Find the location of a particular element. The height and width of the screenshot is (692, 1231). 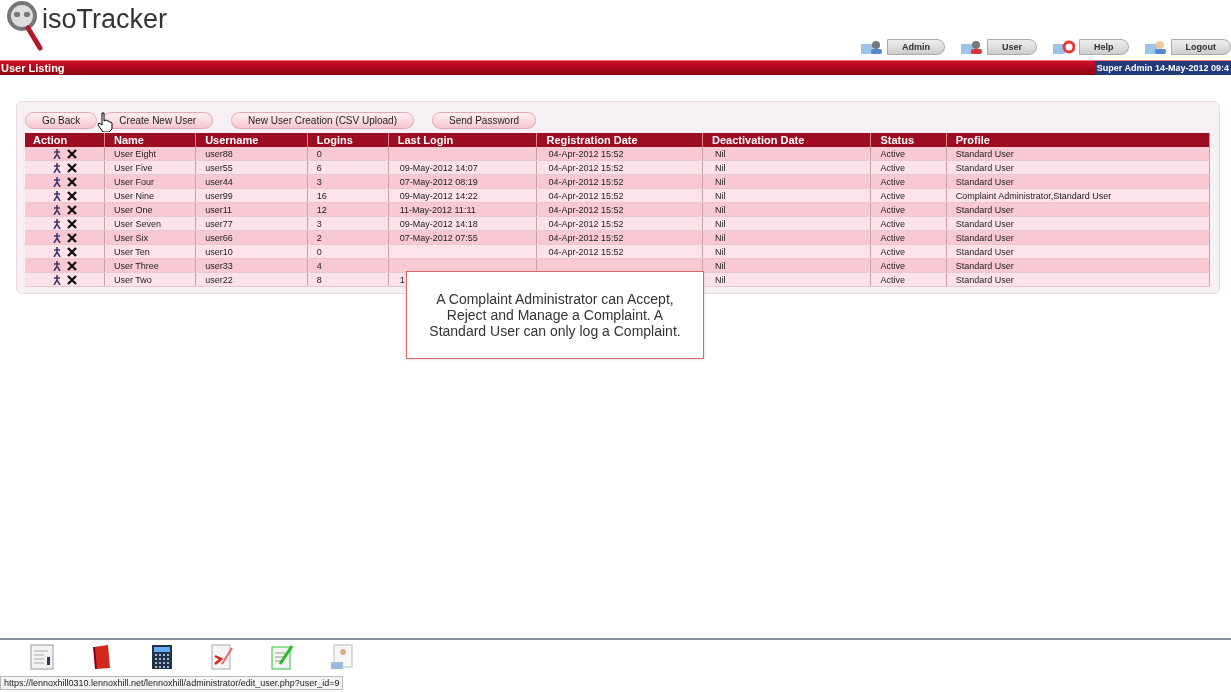

signature-document-icon is located at coordinates (222, 657).